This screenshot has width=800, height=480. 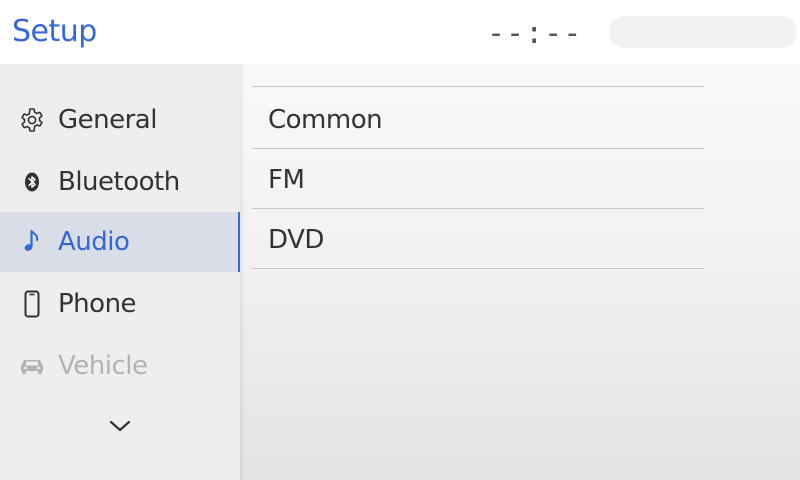 What do you see at coordinates (286, 180) in the screenshot?
I see `list-item-label: FM` at bounding box center [286, 180].